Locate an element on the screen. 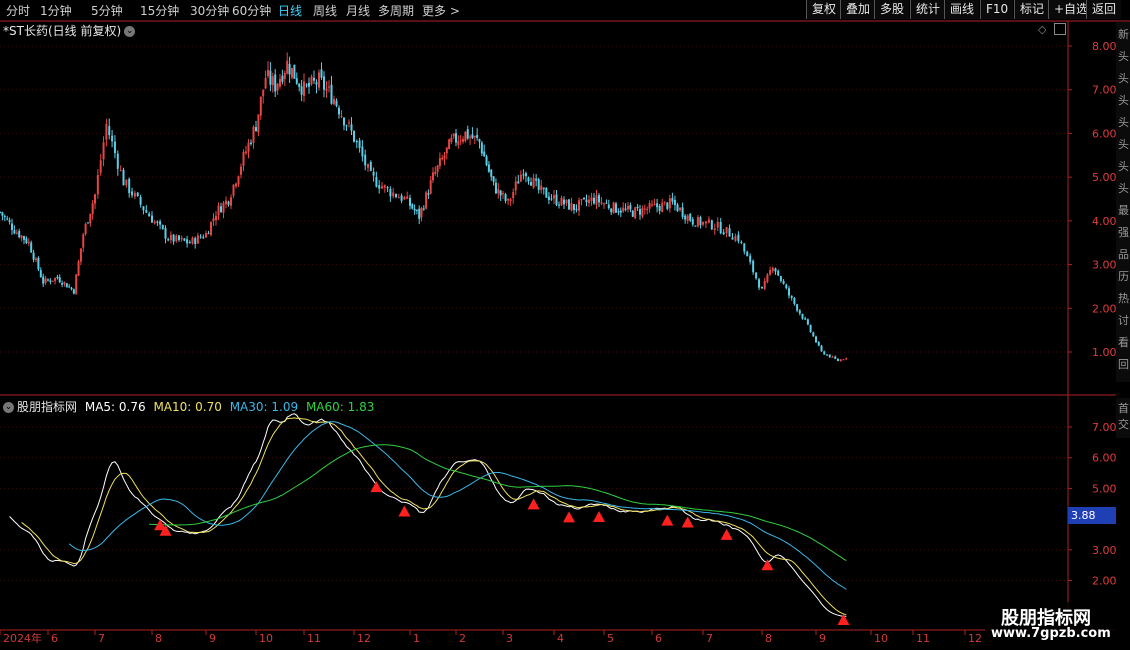 The width and height of the screenshot is (1130, 650). x-tick-label: 11 is located at coordinates (314, 638).